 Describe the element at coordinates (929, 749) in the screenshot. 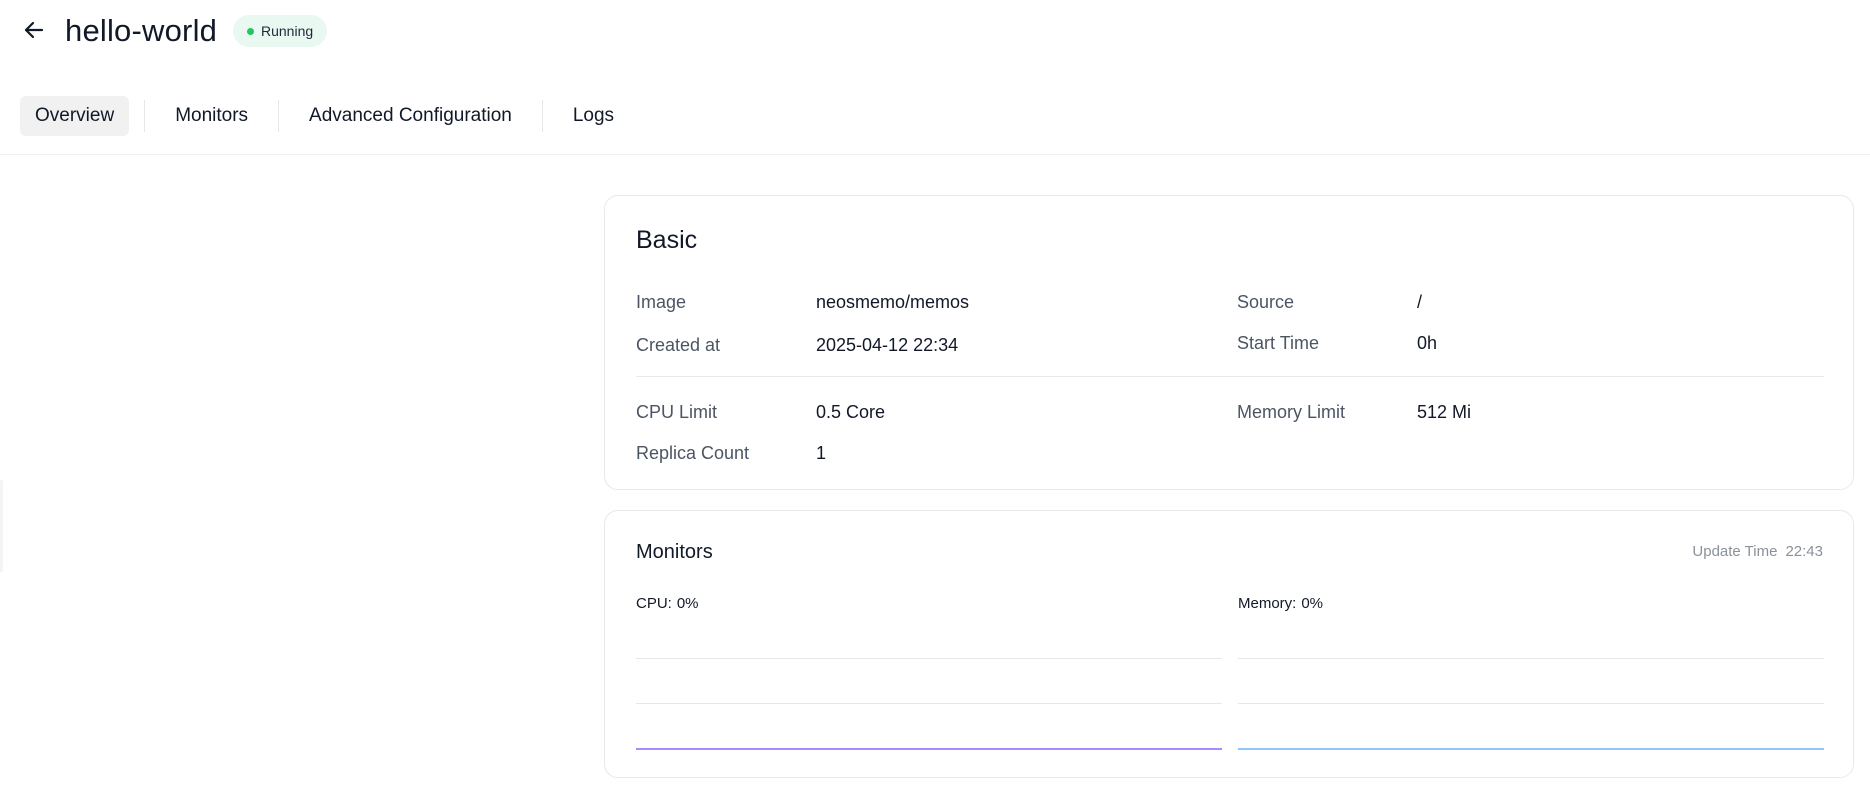

I see `cpu-series-line` at that location.